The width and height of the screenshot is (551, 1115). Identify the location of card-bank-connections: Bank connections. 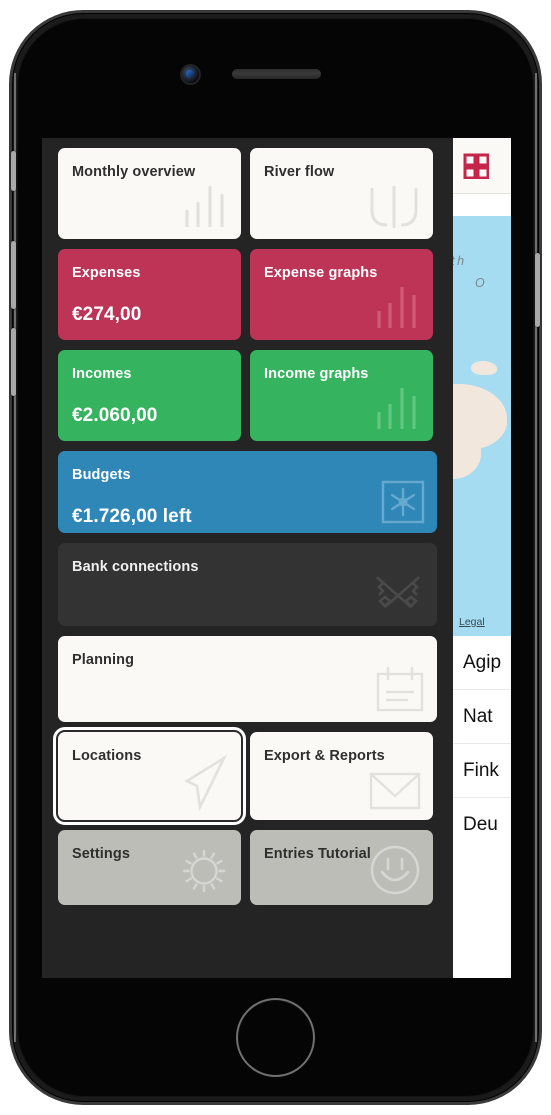
(247, 584).